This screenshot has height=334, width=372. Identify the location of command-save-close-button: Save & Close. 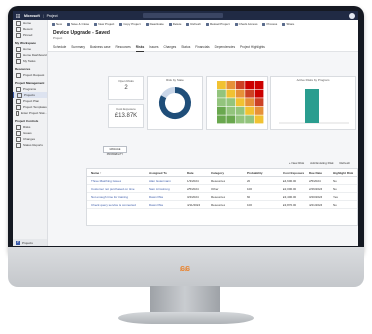
(78, 24).